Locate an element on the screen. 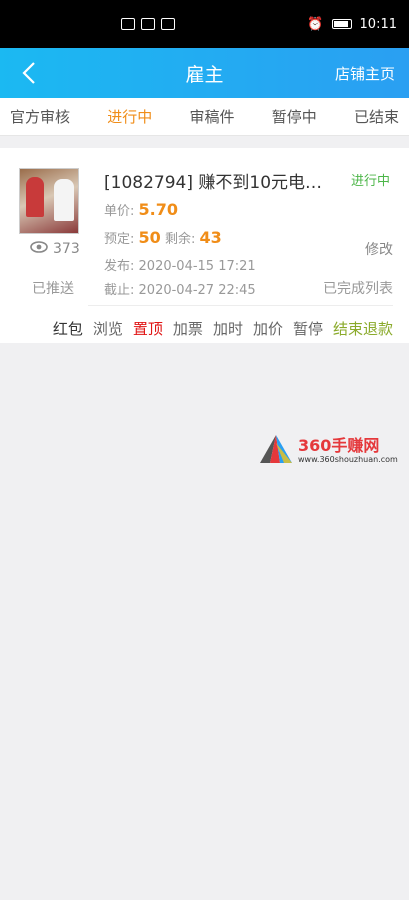  pin-top-button: 置顶 is located at coordinates (148, 328).